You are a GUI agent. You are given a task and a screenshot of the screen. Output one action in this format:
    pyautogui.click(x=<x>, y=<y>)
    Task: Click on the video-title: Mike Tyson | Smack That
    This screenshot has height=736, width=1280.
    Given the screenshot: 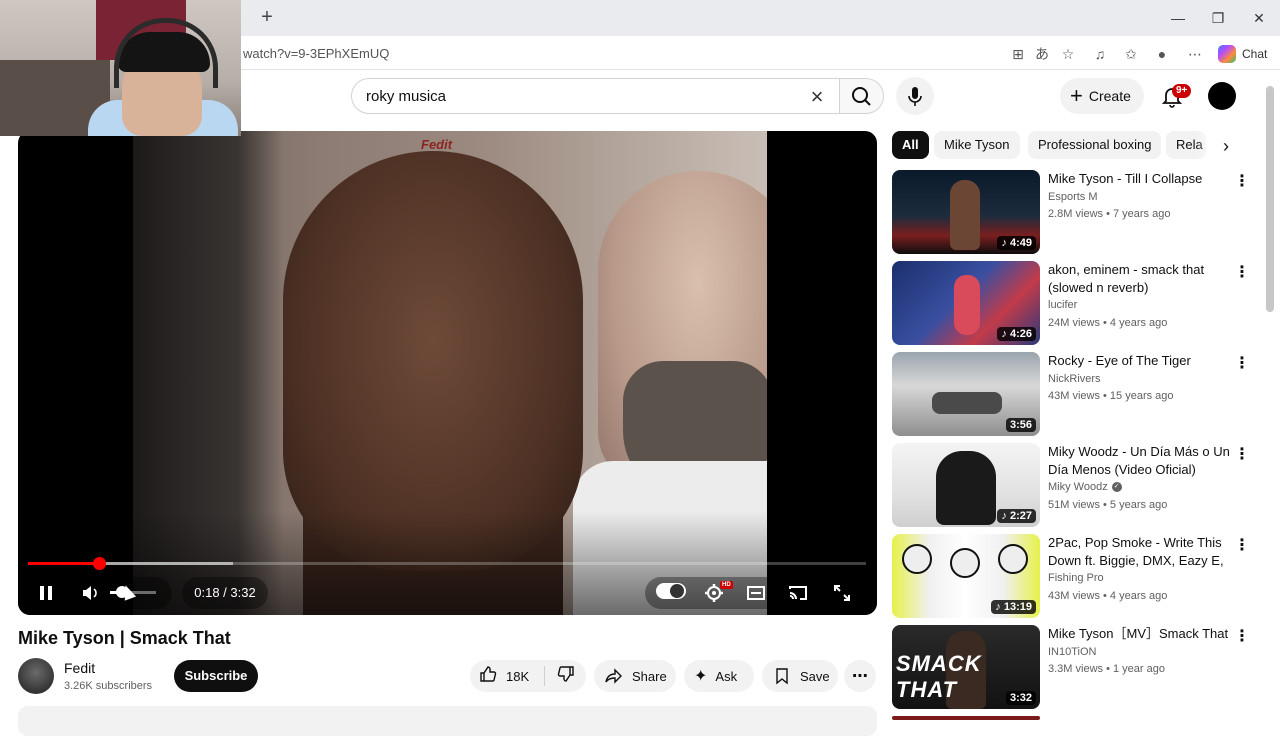 What is the action you would take?
    pyautogui.click(x=124, y=638)
    